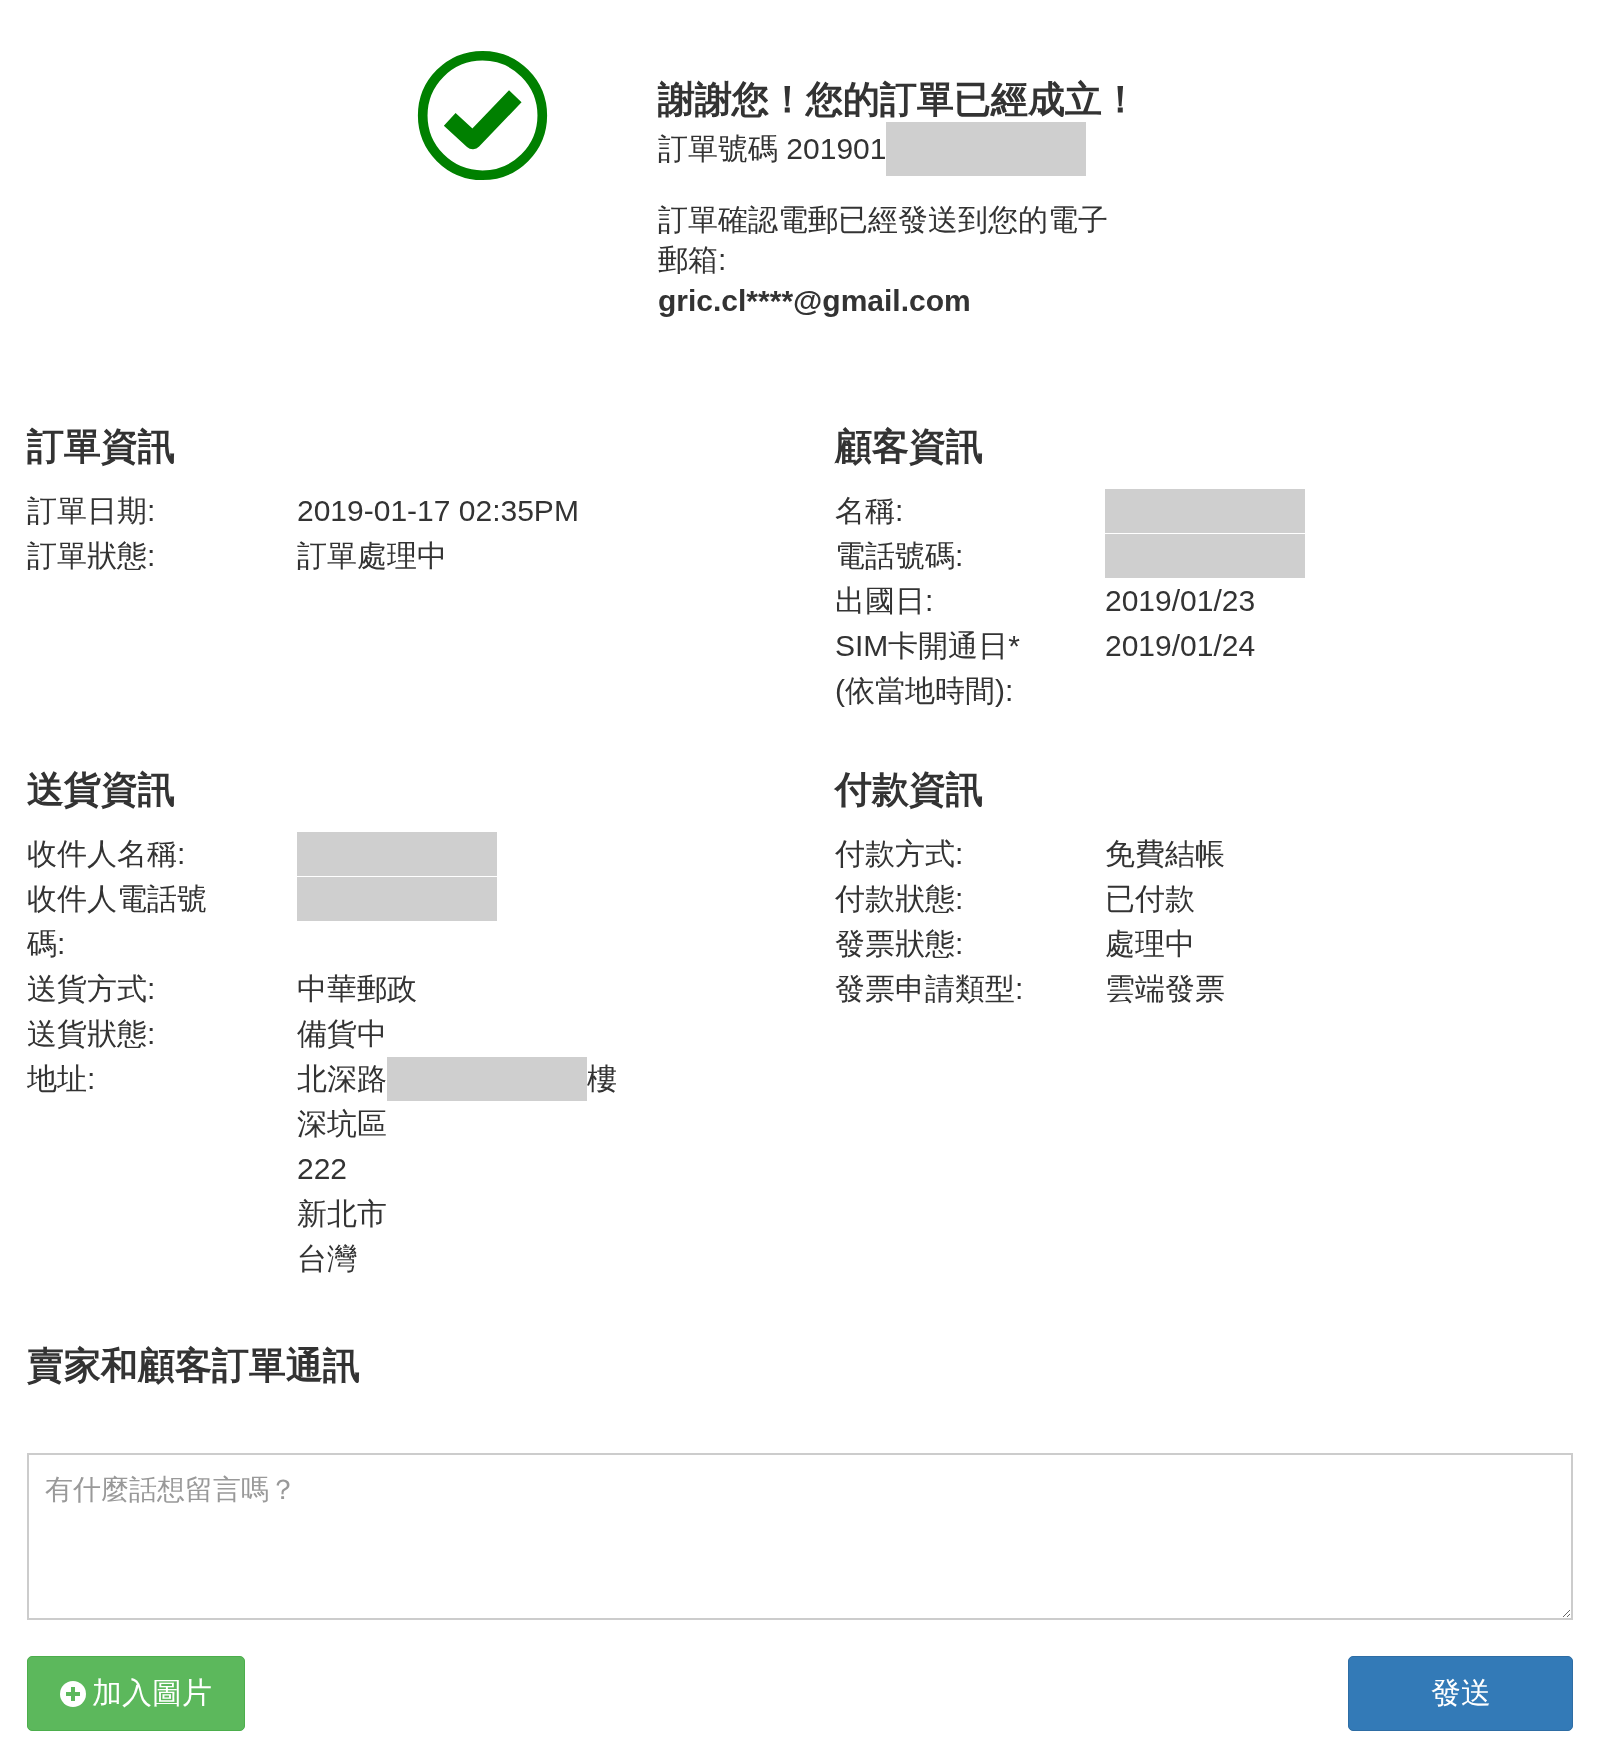 The image size is (1600, 1760). What do you see at coordinates (62, 1079) in the screenshot?
I see `field-label: 地址:` at bounding box center [62, 1079].